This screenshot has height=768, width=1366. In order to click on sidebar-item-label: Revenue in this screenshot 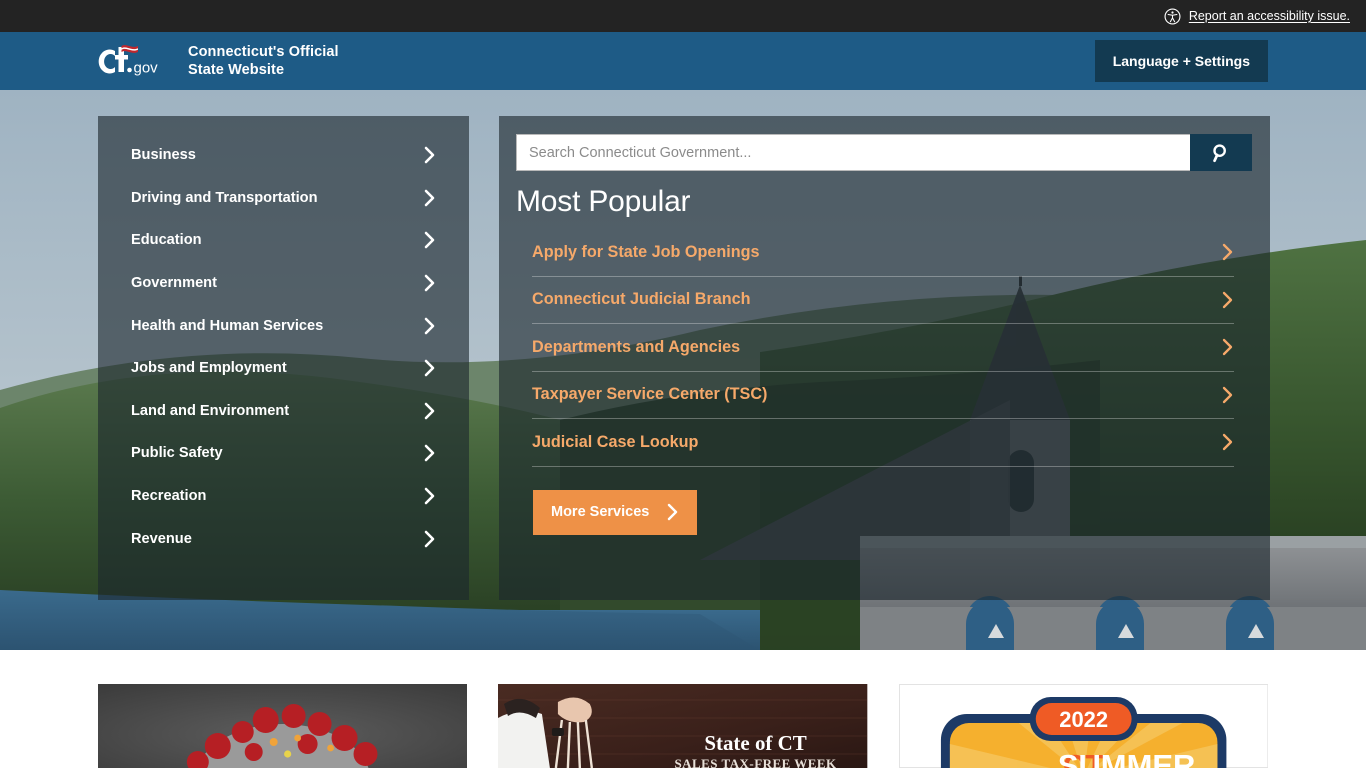, I will do `click(161, 538)`.